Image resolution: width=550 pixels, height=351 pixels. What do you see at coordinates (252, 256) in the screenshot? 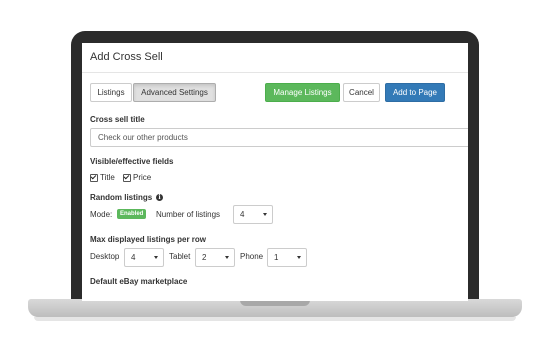
I see `phone-label: Phone` at bounding box center [252, 256].